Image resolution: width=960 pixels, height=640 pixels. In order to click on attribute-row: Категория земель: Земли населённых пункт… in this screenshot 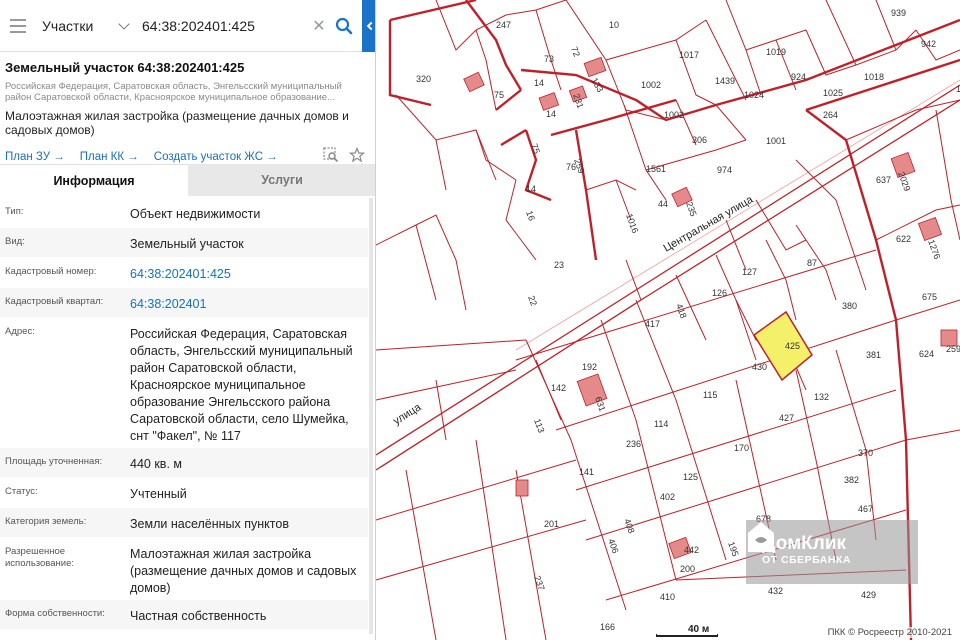, I will do `click(184, 523)`.